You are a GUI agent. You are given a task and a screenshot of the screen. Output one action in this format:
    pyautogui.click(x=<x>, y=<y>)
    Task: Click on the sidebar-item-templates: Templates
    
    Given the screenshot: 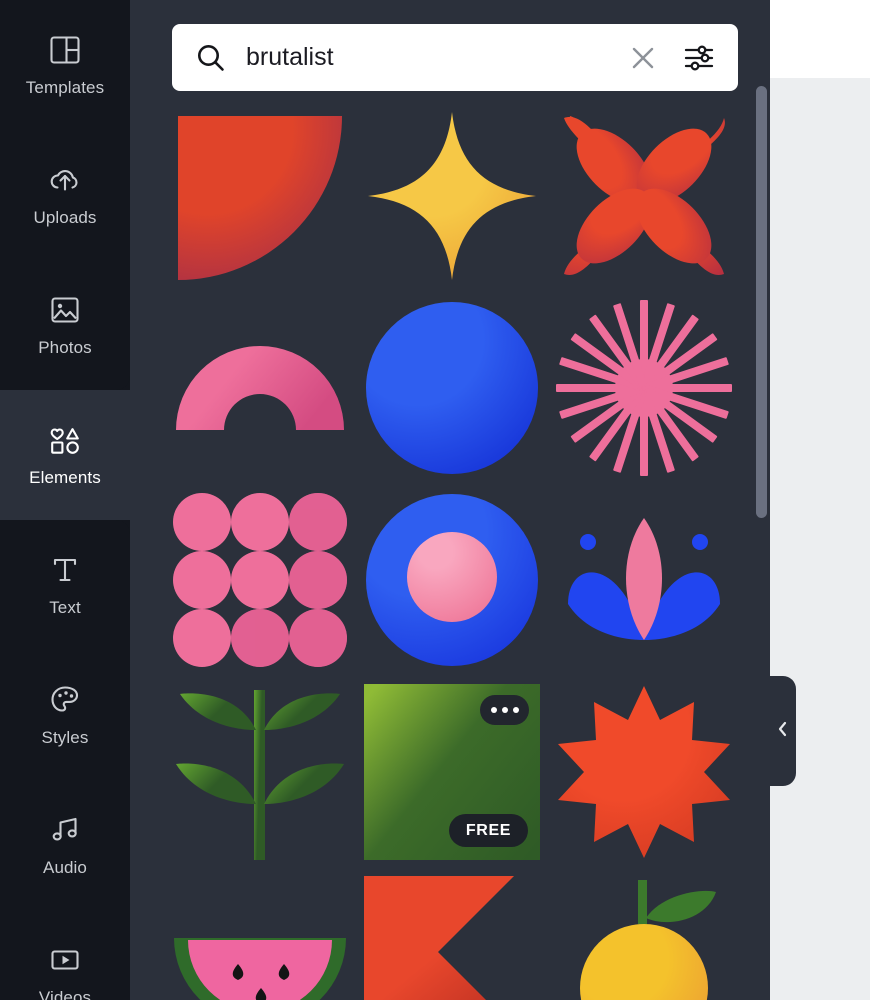 What is the action you would take?
    pyautogui.click(x=65, y=65)
    